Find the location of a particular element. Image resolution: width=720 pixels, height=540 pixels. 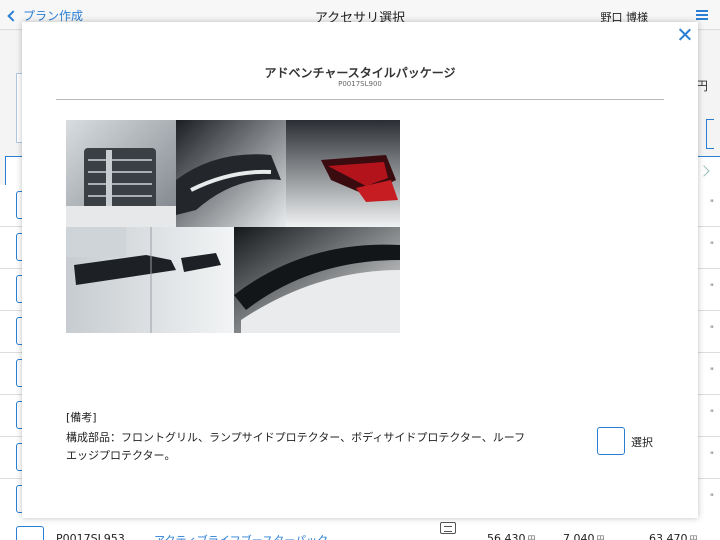

modal-title: アドベンチャースタイルパッケージ is located at coordinates (360, 73).